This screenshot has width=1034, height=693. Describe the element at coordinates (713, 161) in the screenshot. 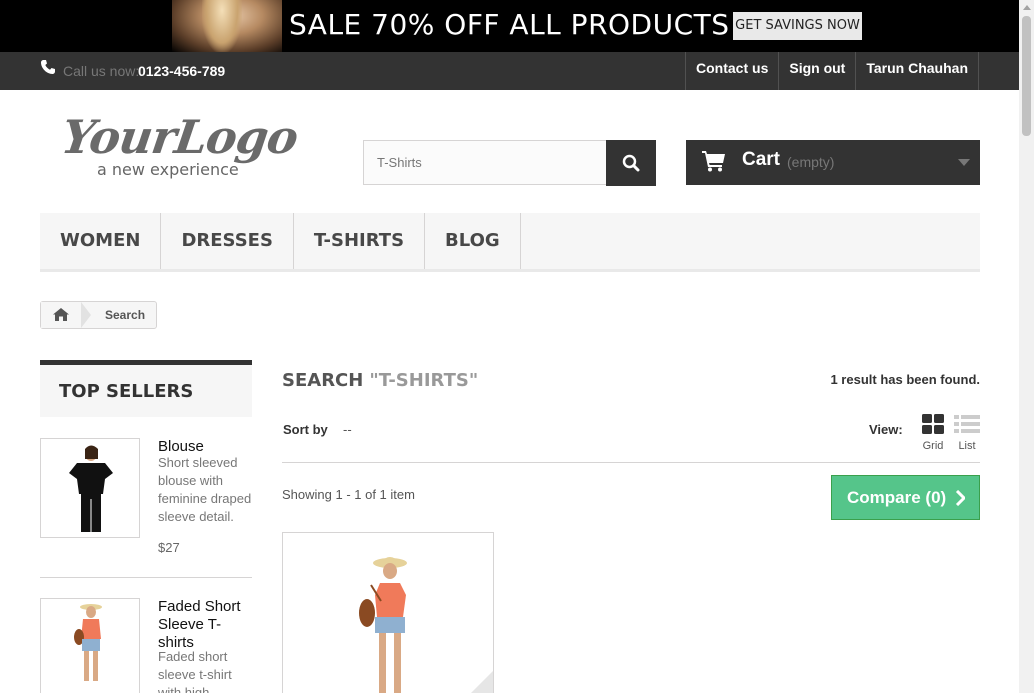

I see `cart-icon` at that location.